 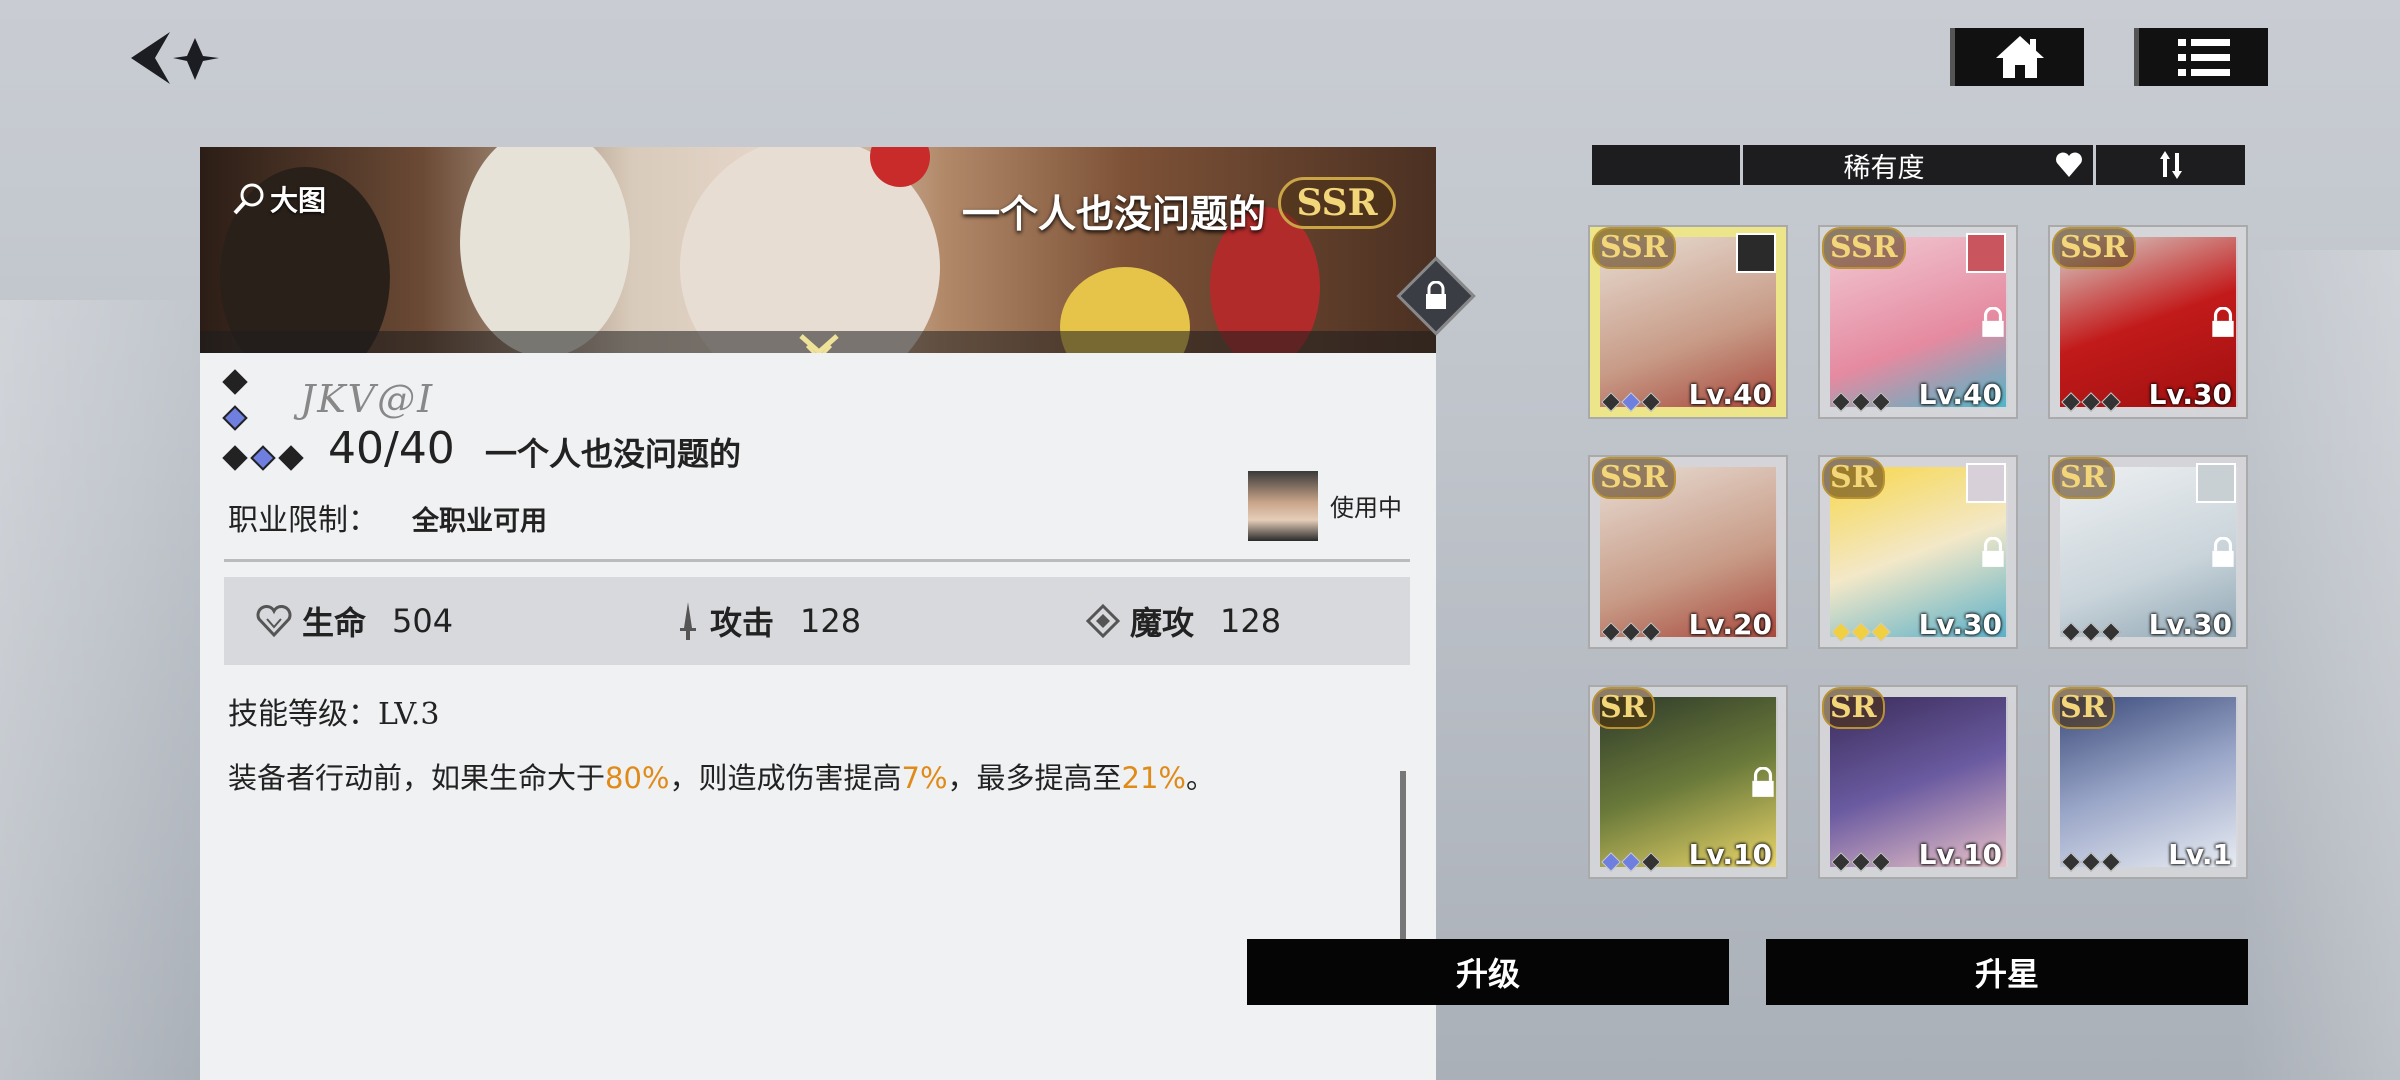 I want to click on menu-button, so click(x=2201, y=57).